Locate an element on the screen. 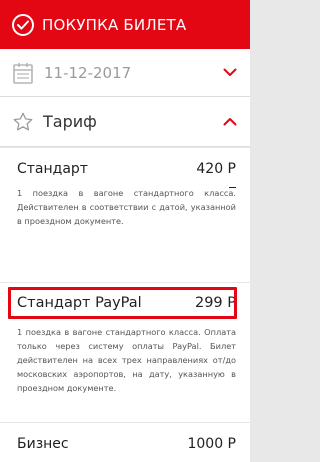 This screenshot has height=462, width=320. chevron-up-icon is located at coordinates (230, 121).